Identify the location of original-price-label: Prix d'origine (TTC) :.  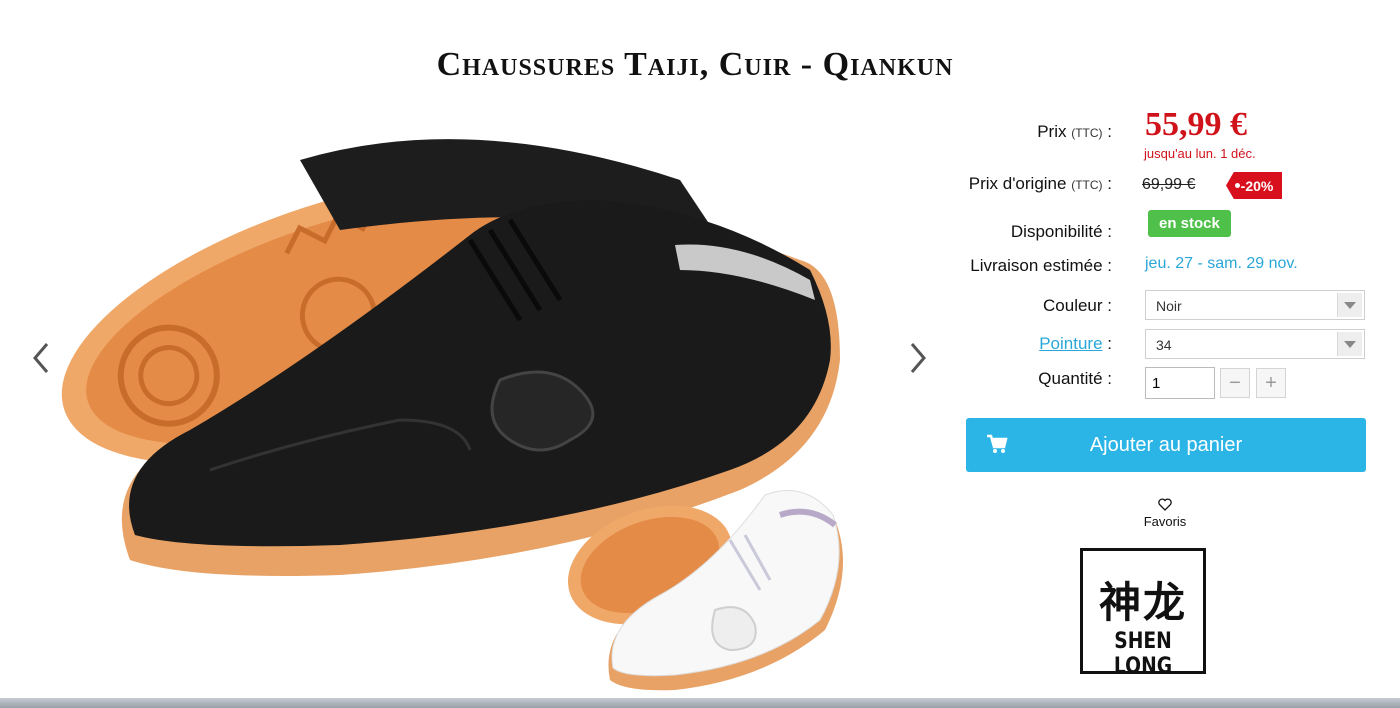
(1040, 183).